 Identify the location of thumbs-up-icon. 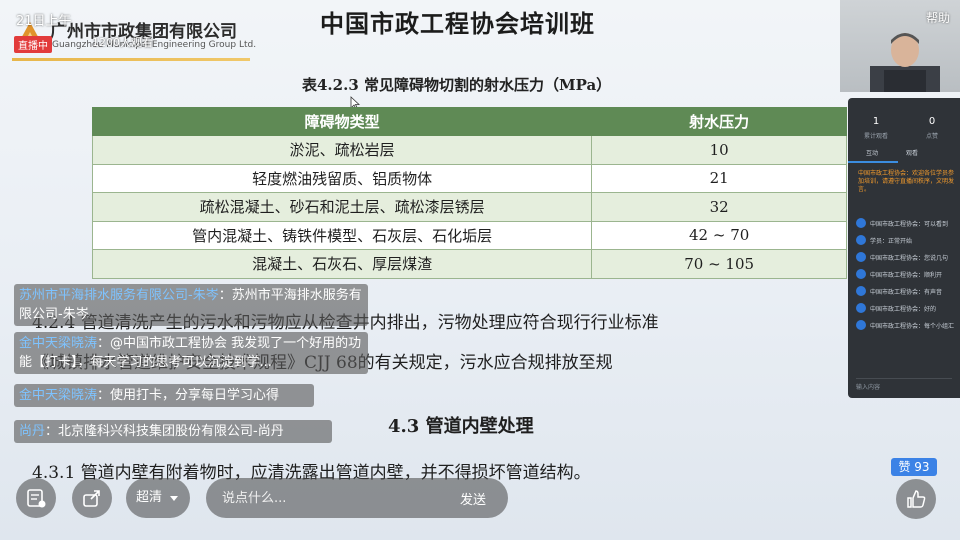
(916, 499).